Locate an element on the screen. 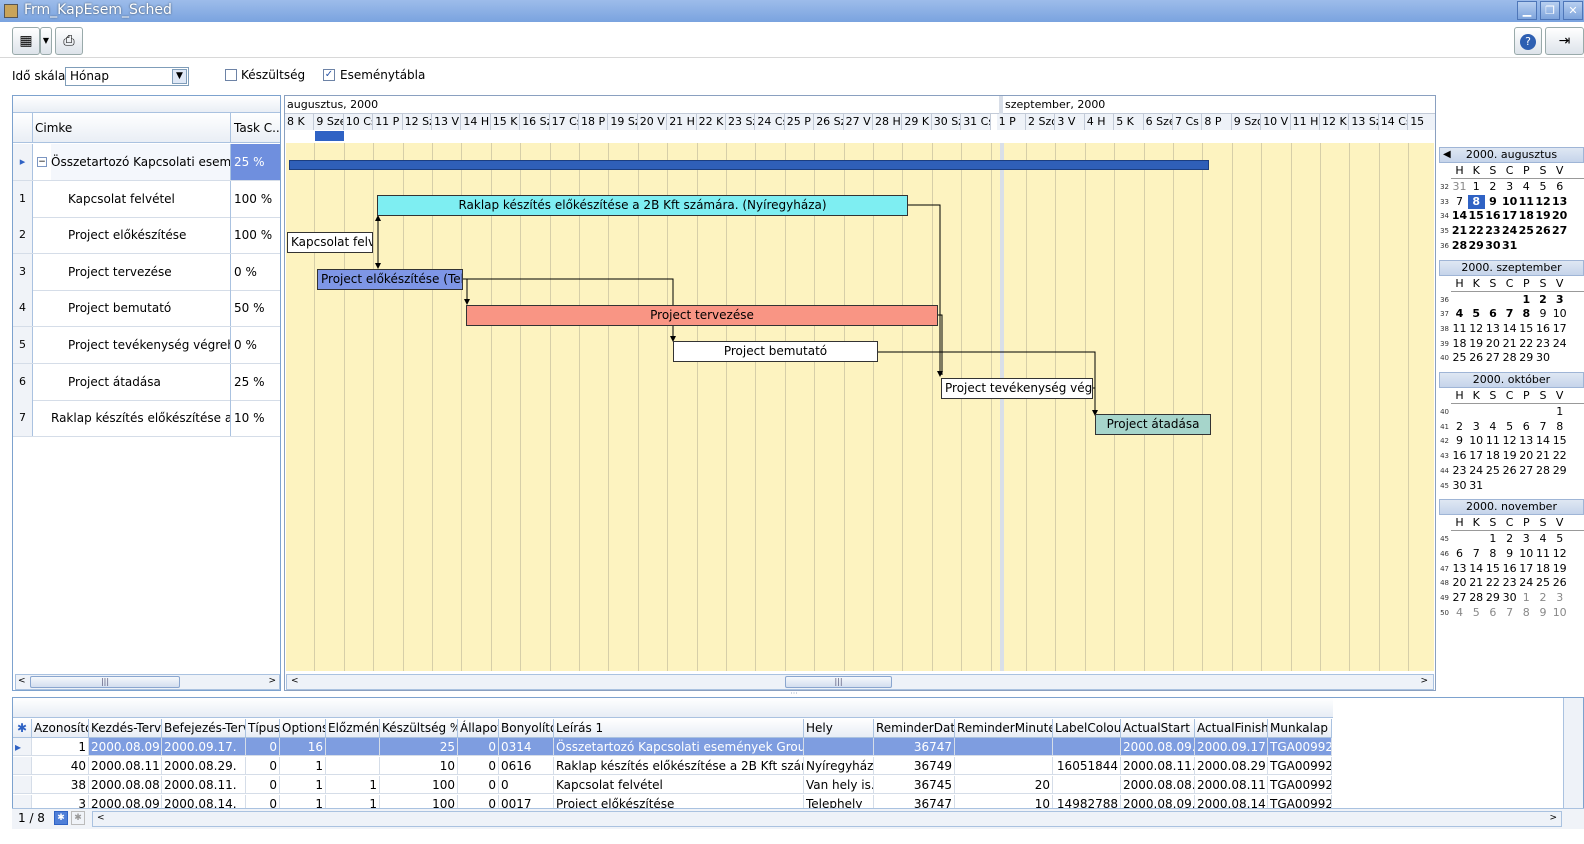 The height and width of the screenshot is (844, 1584). prev-month-icon: ◀ is located at coordinates (1447, 154).